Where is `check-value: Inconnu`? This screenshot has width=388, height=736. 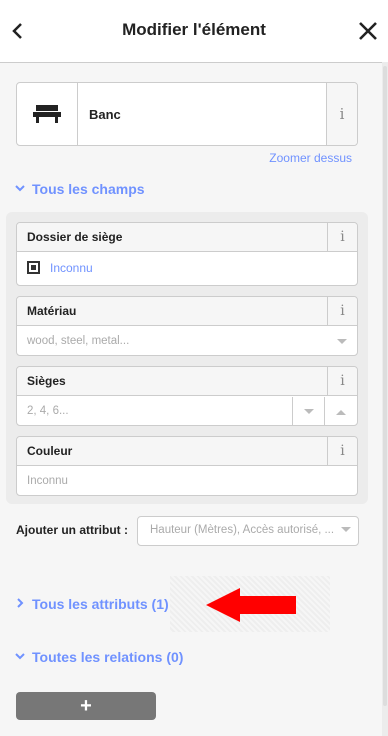 check-value: Inconnu is located at coordinates (71, 268).